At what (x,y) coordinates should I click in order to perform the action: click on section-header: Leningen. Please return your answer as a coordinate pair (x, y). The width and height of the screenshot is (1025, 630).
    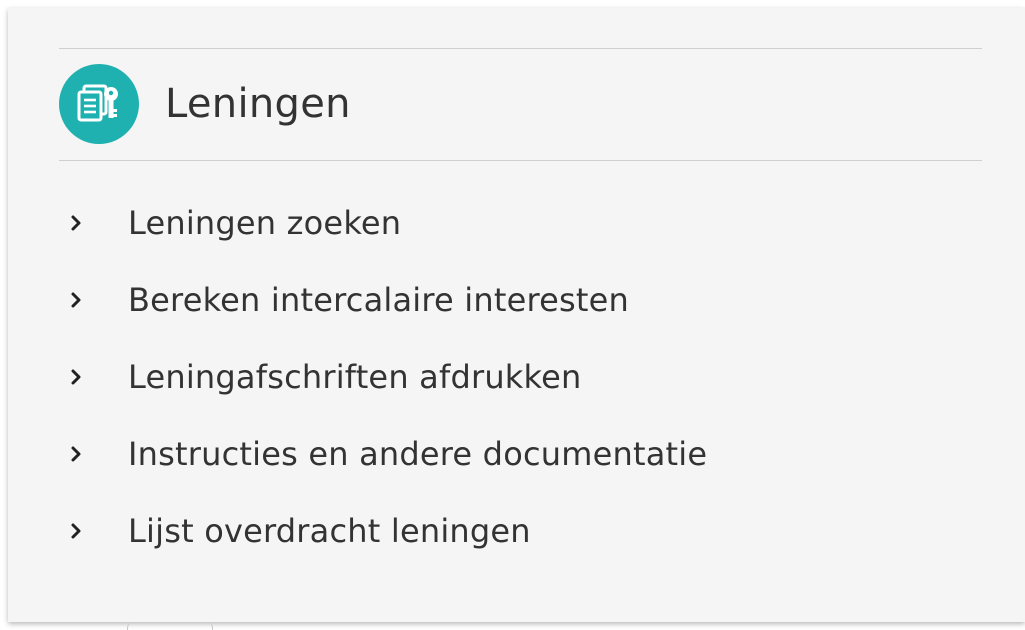
    Looking at the image, I should click on (205, 104).